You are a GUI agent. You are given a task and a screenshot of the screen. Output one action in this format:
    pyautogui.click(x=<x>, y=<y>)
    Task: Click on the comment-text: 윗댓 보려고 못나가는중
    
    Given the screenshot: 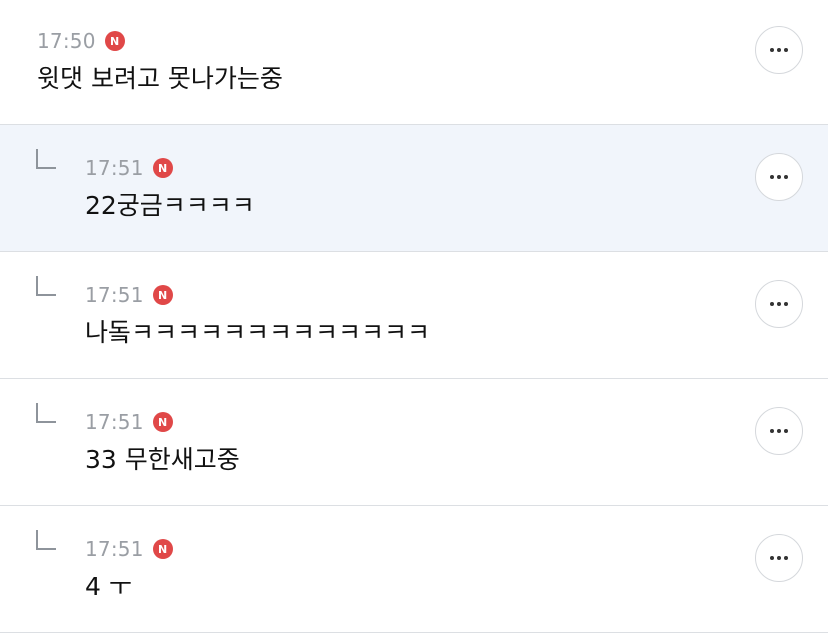 What is the action you would take?
    pyautogui.click(x=160, y=78)
    